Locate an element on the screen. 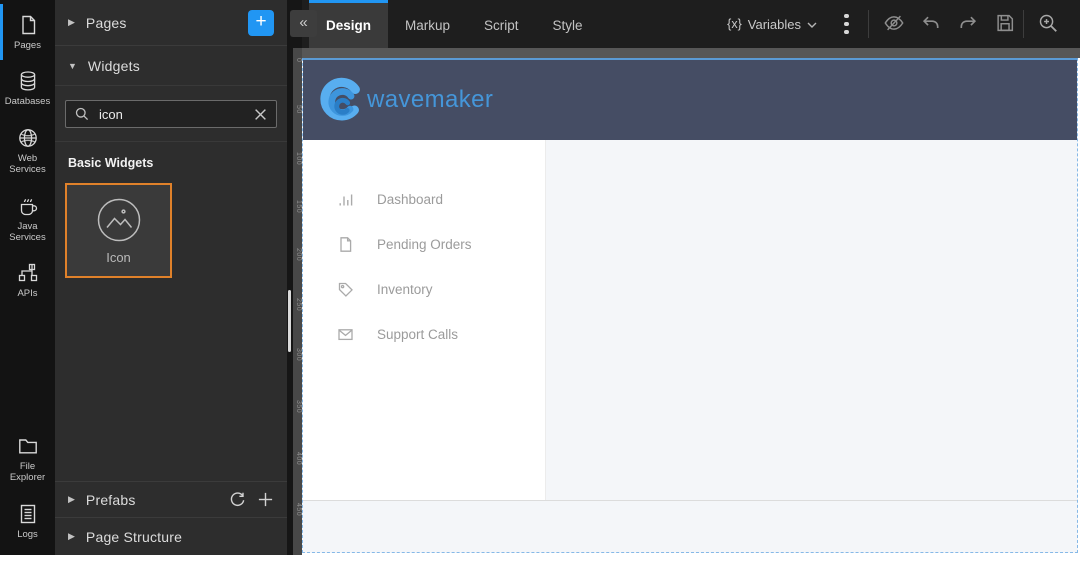  pages-section-label: Pages is located at coordinates (106, 22).